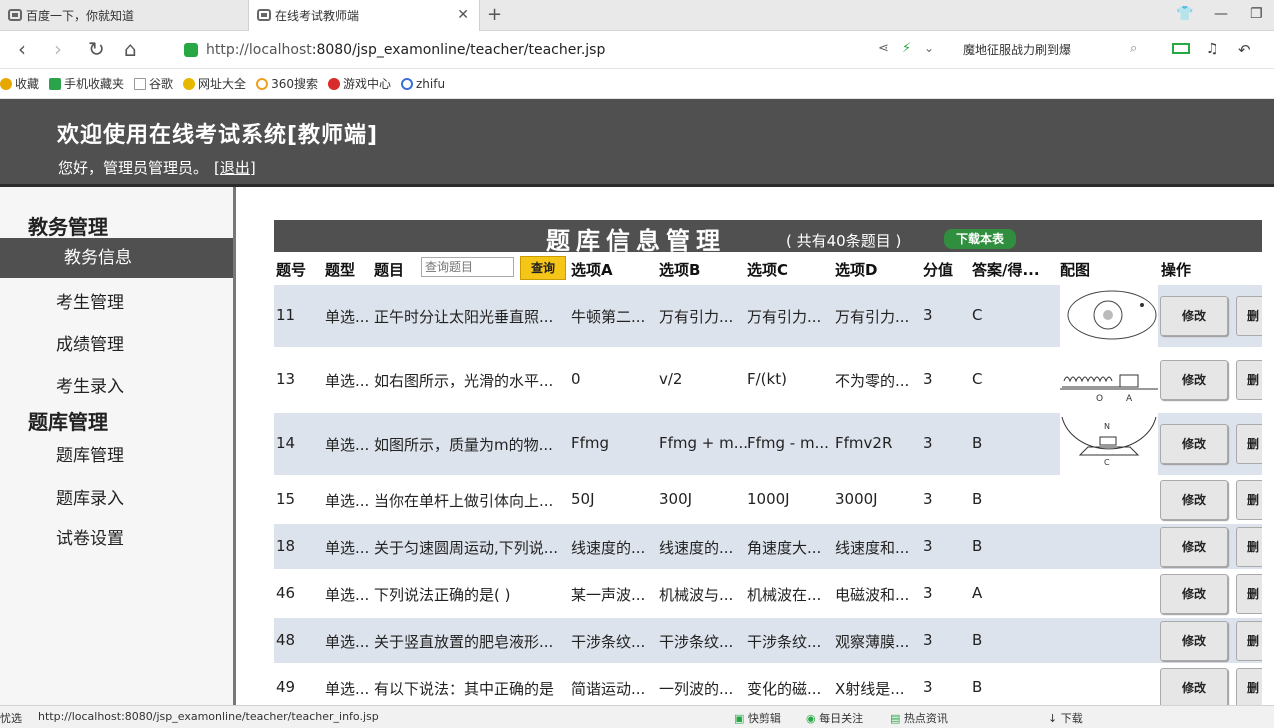  Describe the element at coordinates (768, 270) in the screenshot. I see `col-option-c: 选项C` at that location.